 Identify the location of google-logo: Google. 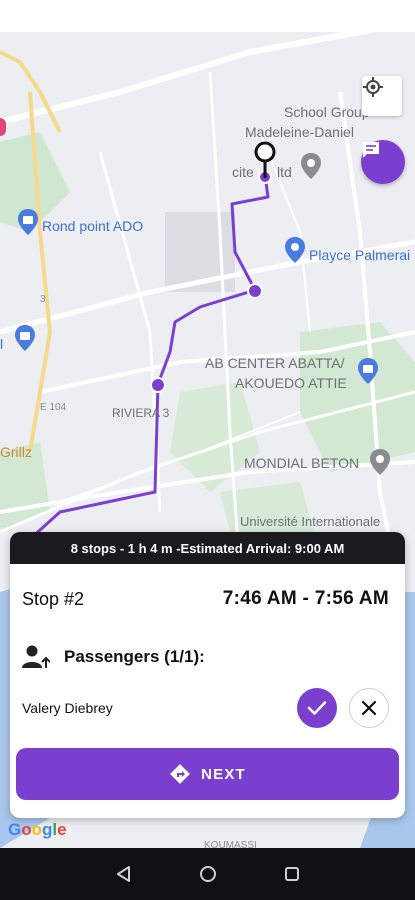
(37, 829).